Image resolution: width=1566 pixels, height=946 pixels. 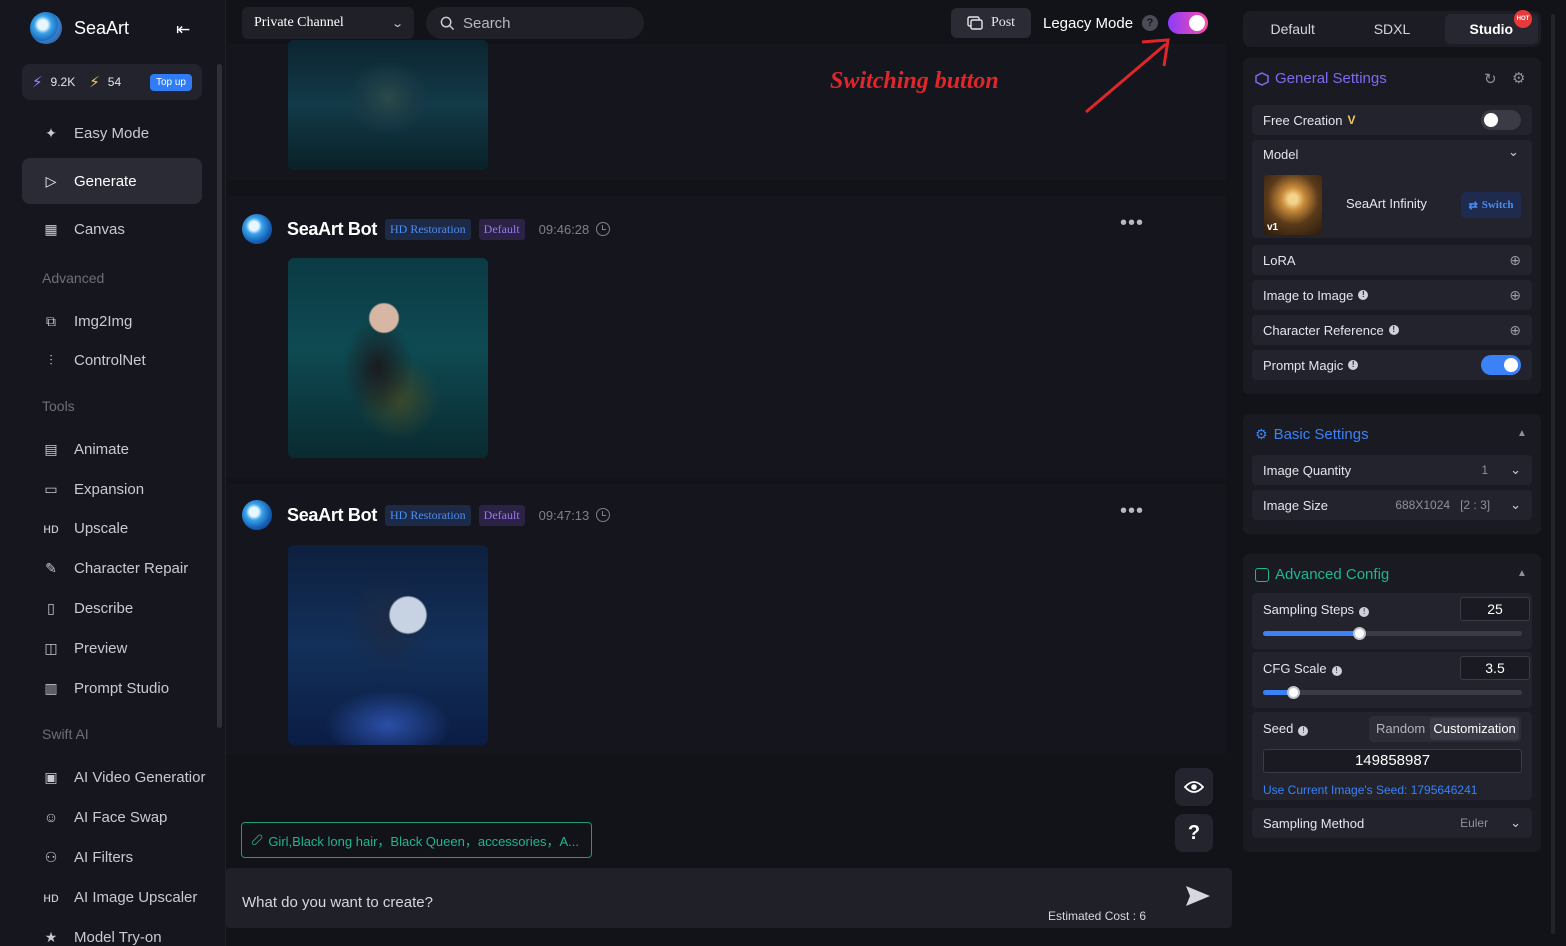 I want to click on top-up-button: Top up, so click(x=170, y=82).